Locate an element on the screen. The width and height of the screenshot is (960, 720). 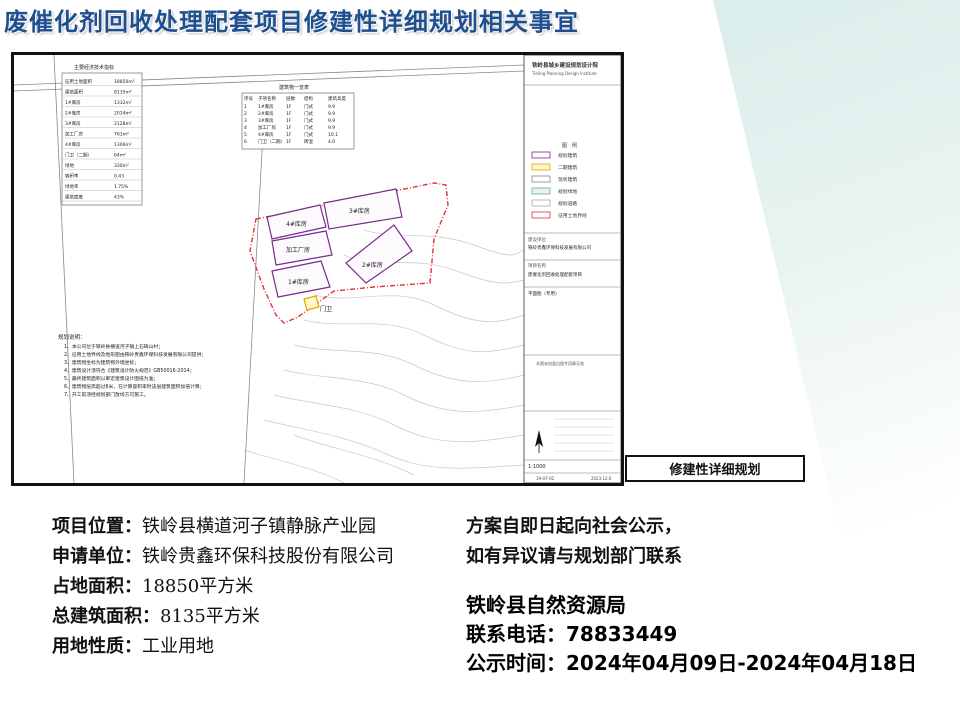
institute-name: 铁岭县城乡建设规划设计院 is located at coordinates (565, 65).